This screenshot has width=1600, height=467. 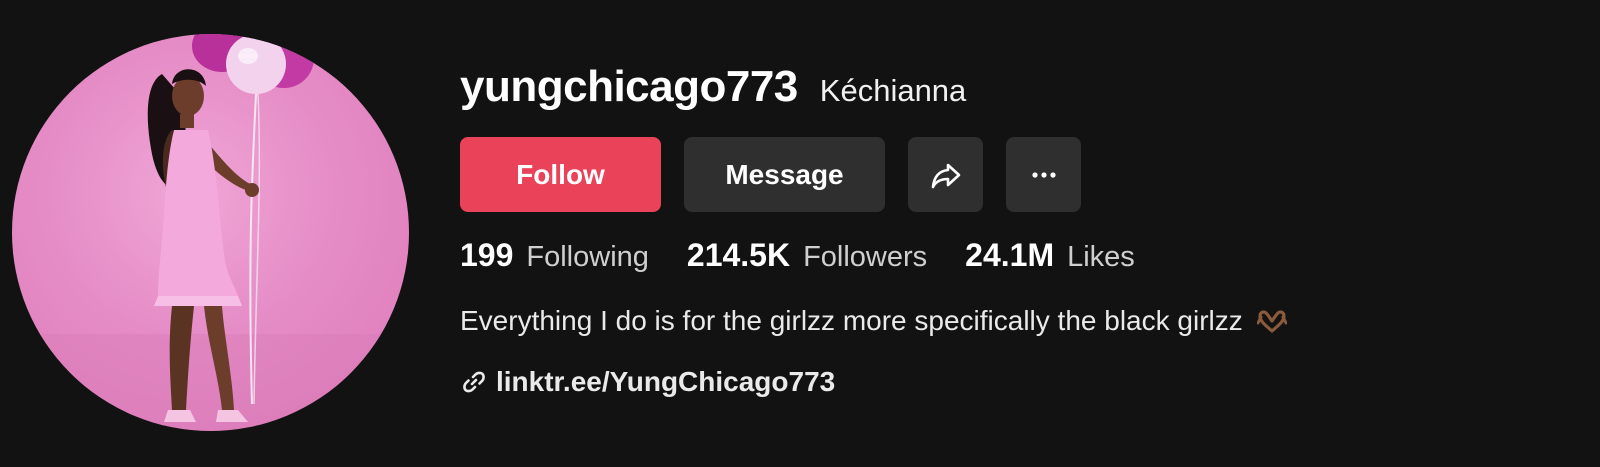 I want to click on nickname: Kéchianna, so click(x=893, y=90).